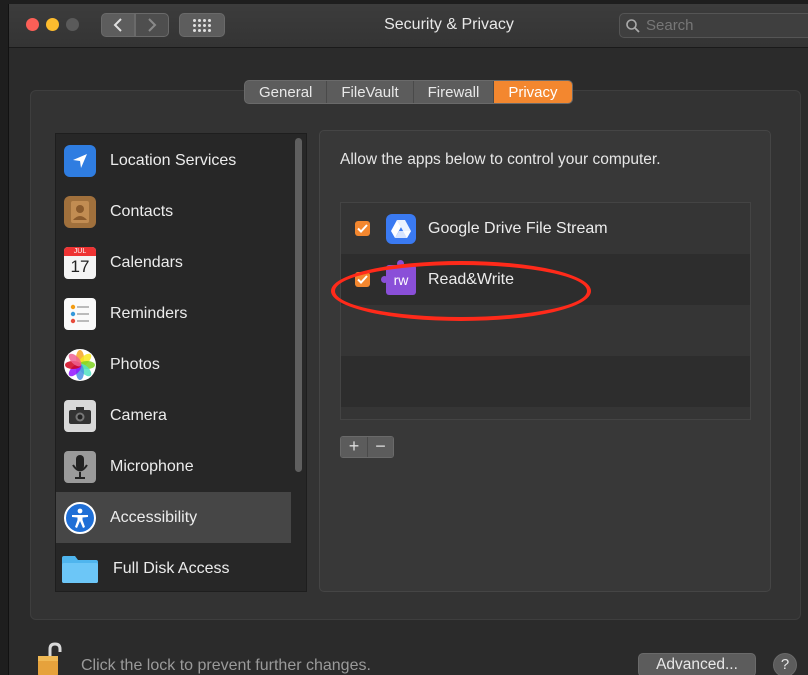 Image resolution: width=808 pixels, height=675 pixels. What do you see at coordinates (146, 262) in the screenshot?
I see `sidebar-item-label: Calendars` at bounding box center [146, 262].